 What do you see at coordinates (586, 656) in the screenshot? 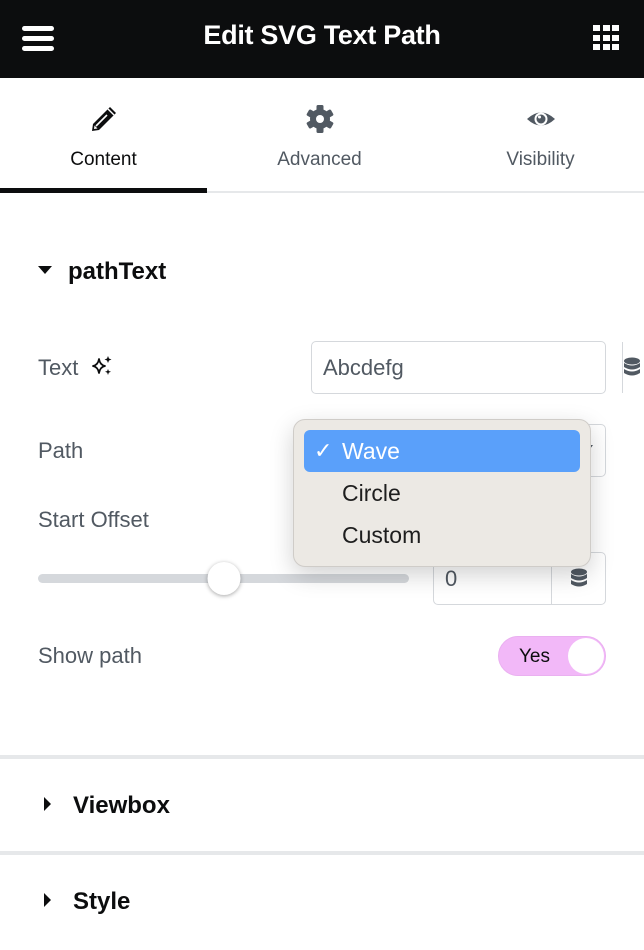
I see `toggle-knob` at bounding box center [586, 656].